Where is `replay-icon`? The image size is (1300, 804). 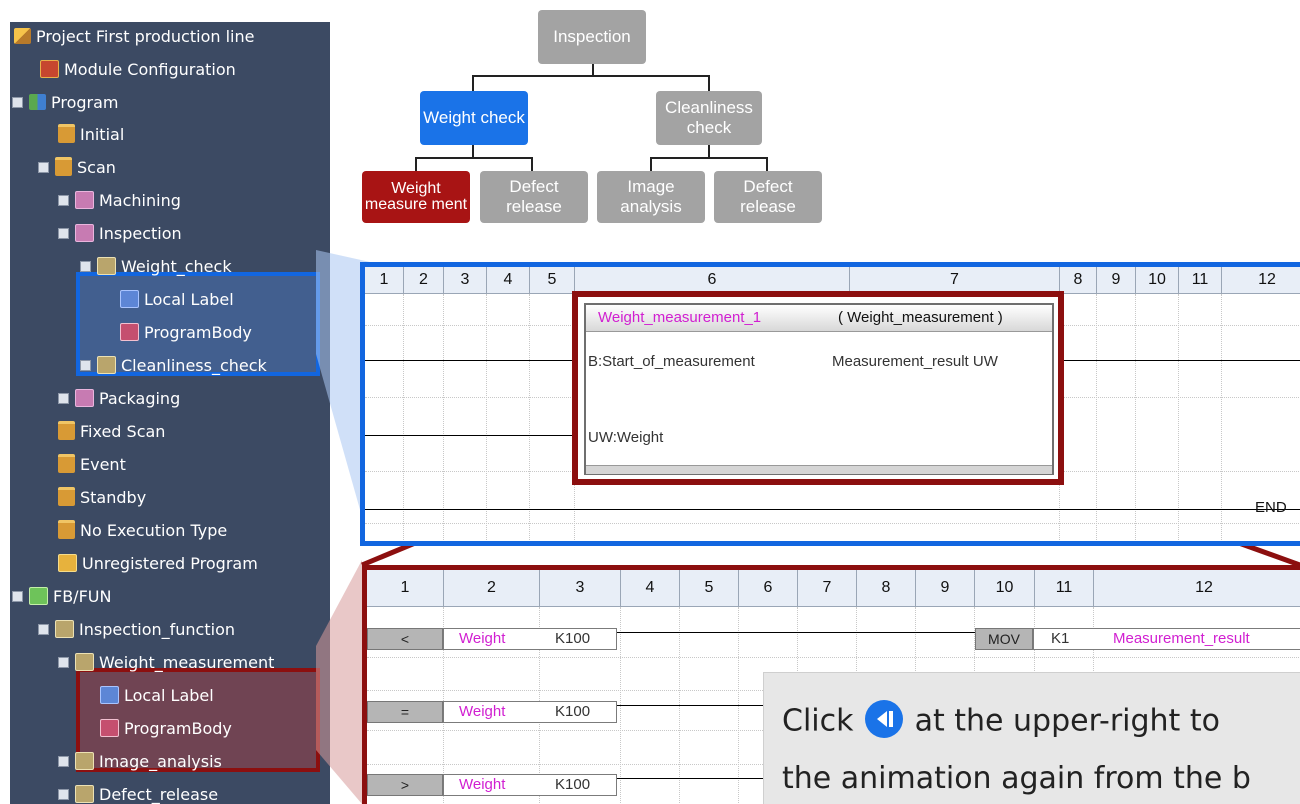
replay-icon is located at coordinates (884, 719).